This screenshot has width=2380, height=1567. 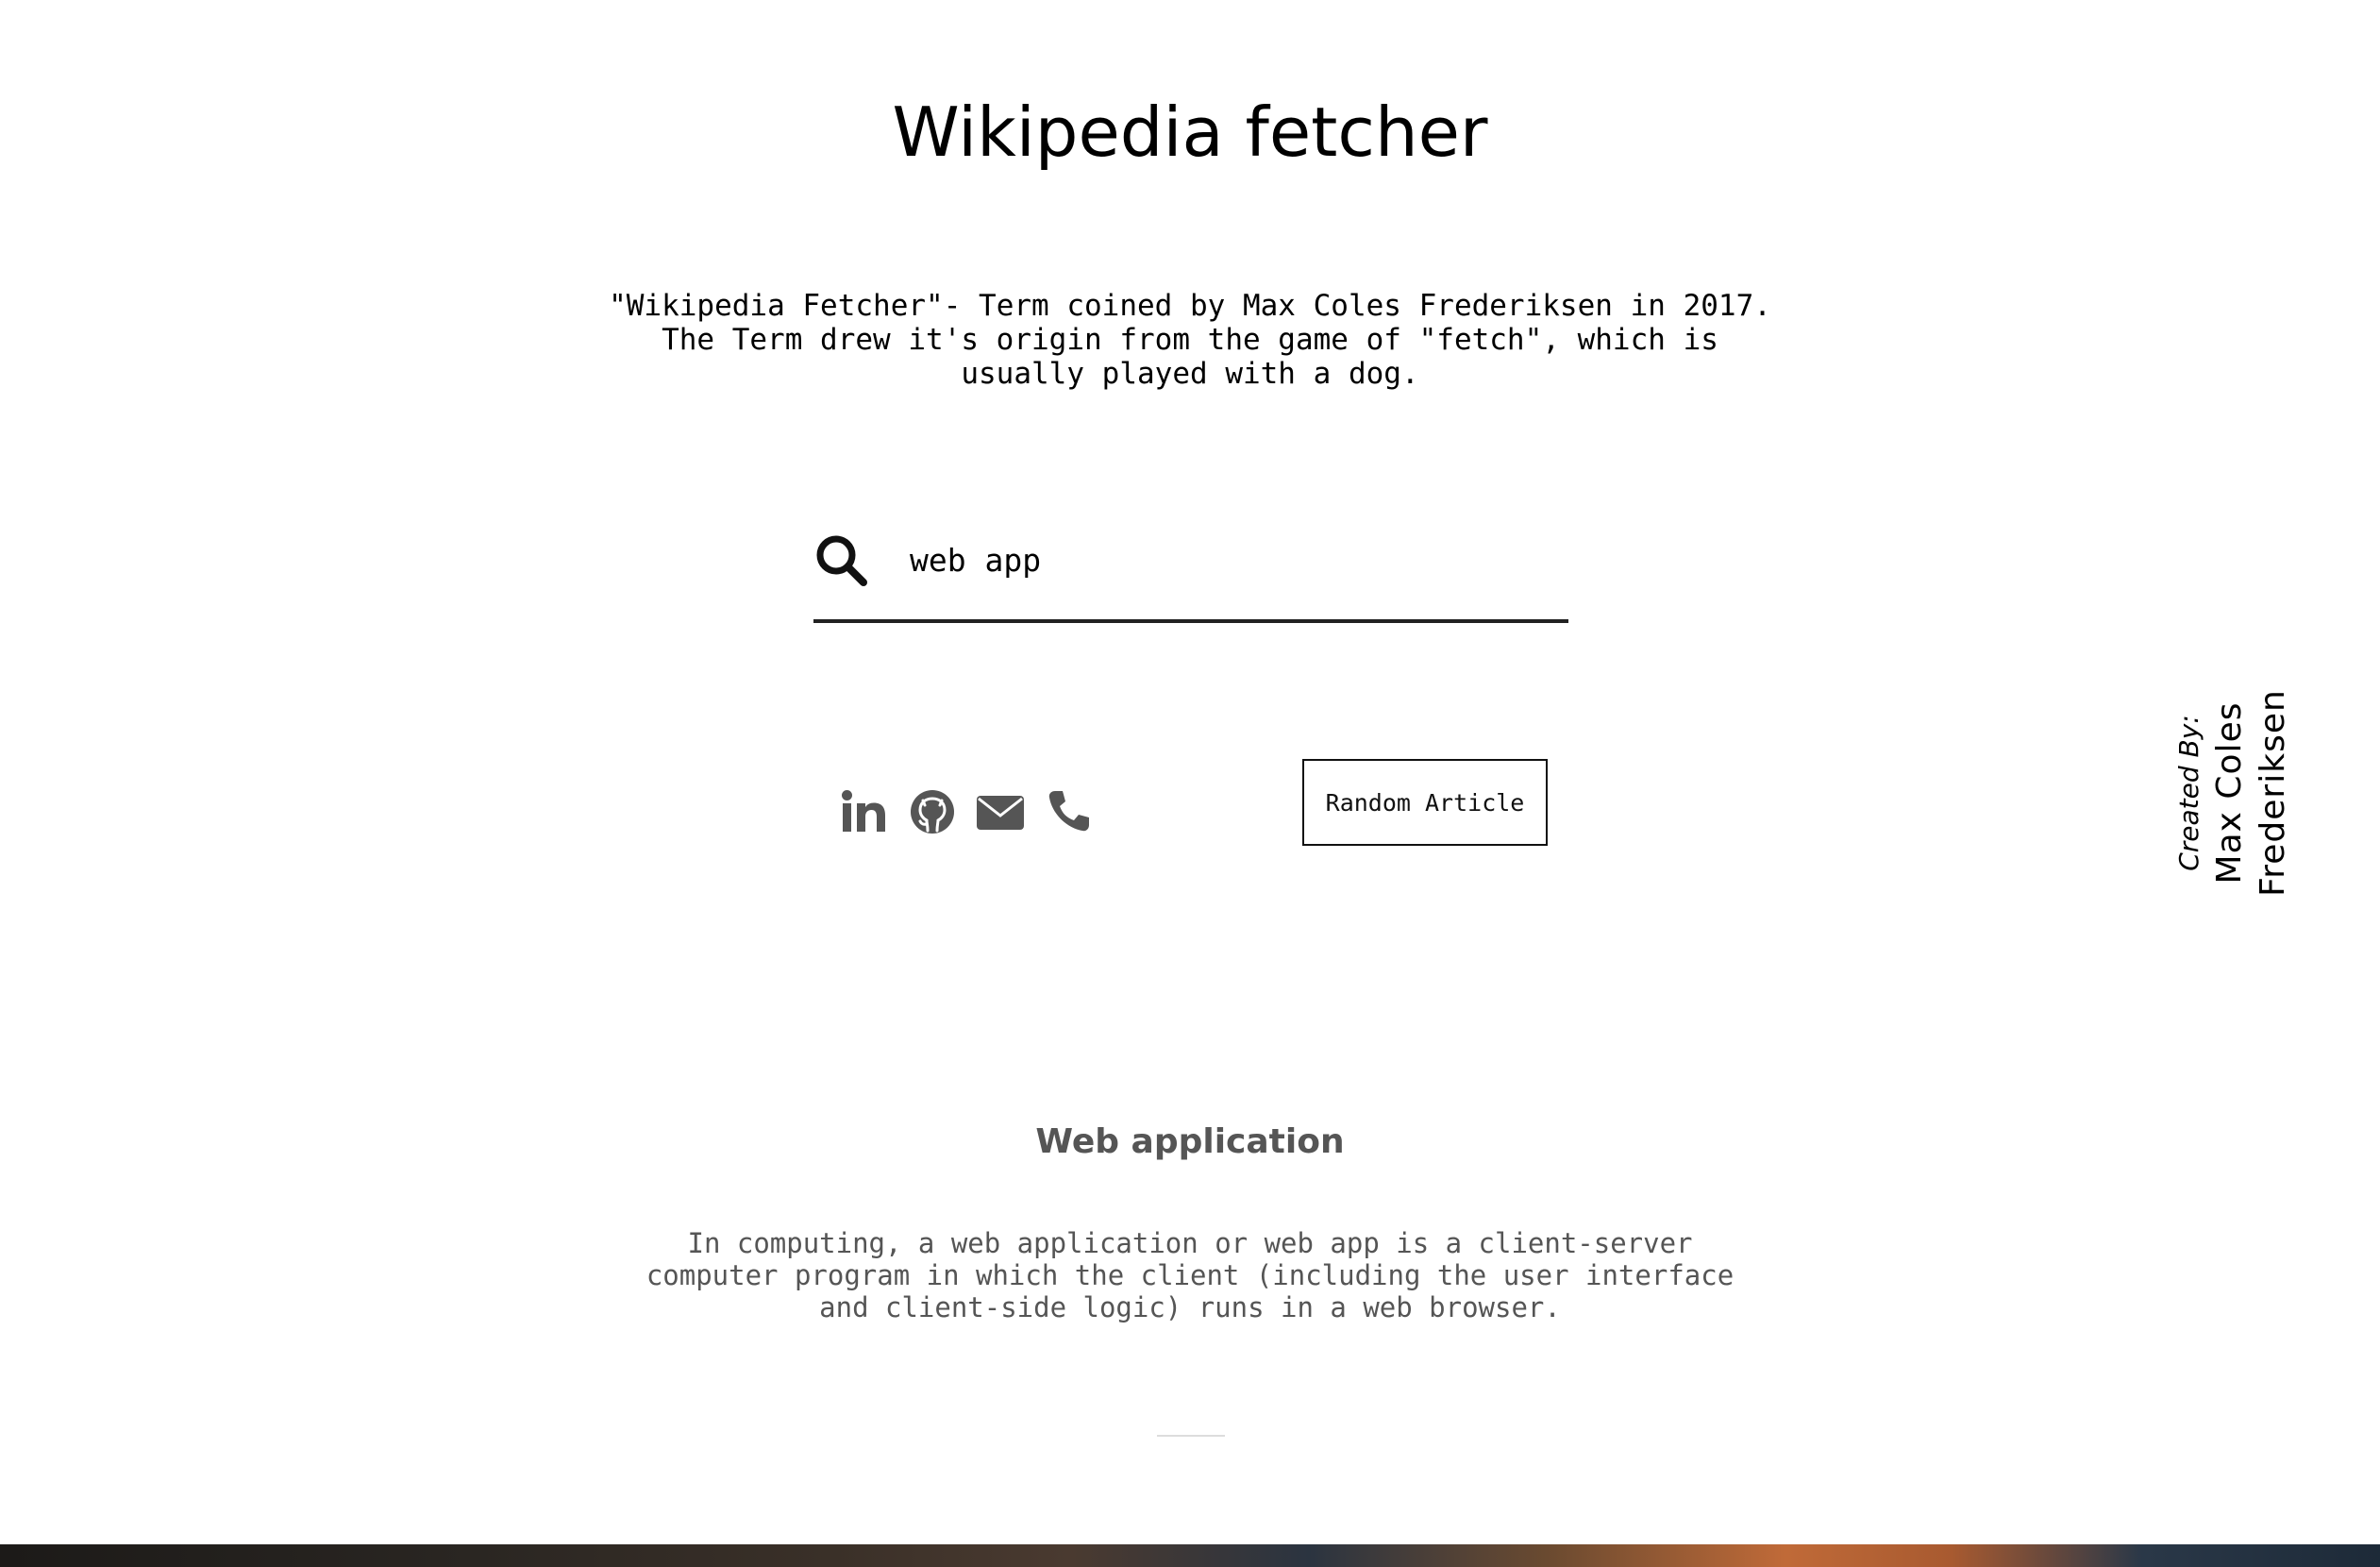 What do you see at coordinates (840, 559) in the screenshot?
I see `search-icon` at bounding box center [840, 559].